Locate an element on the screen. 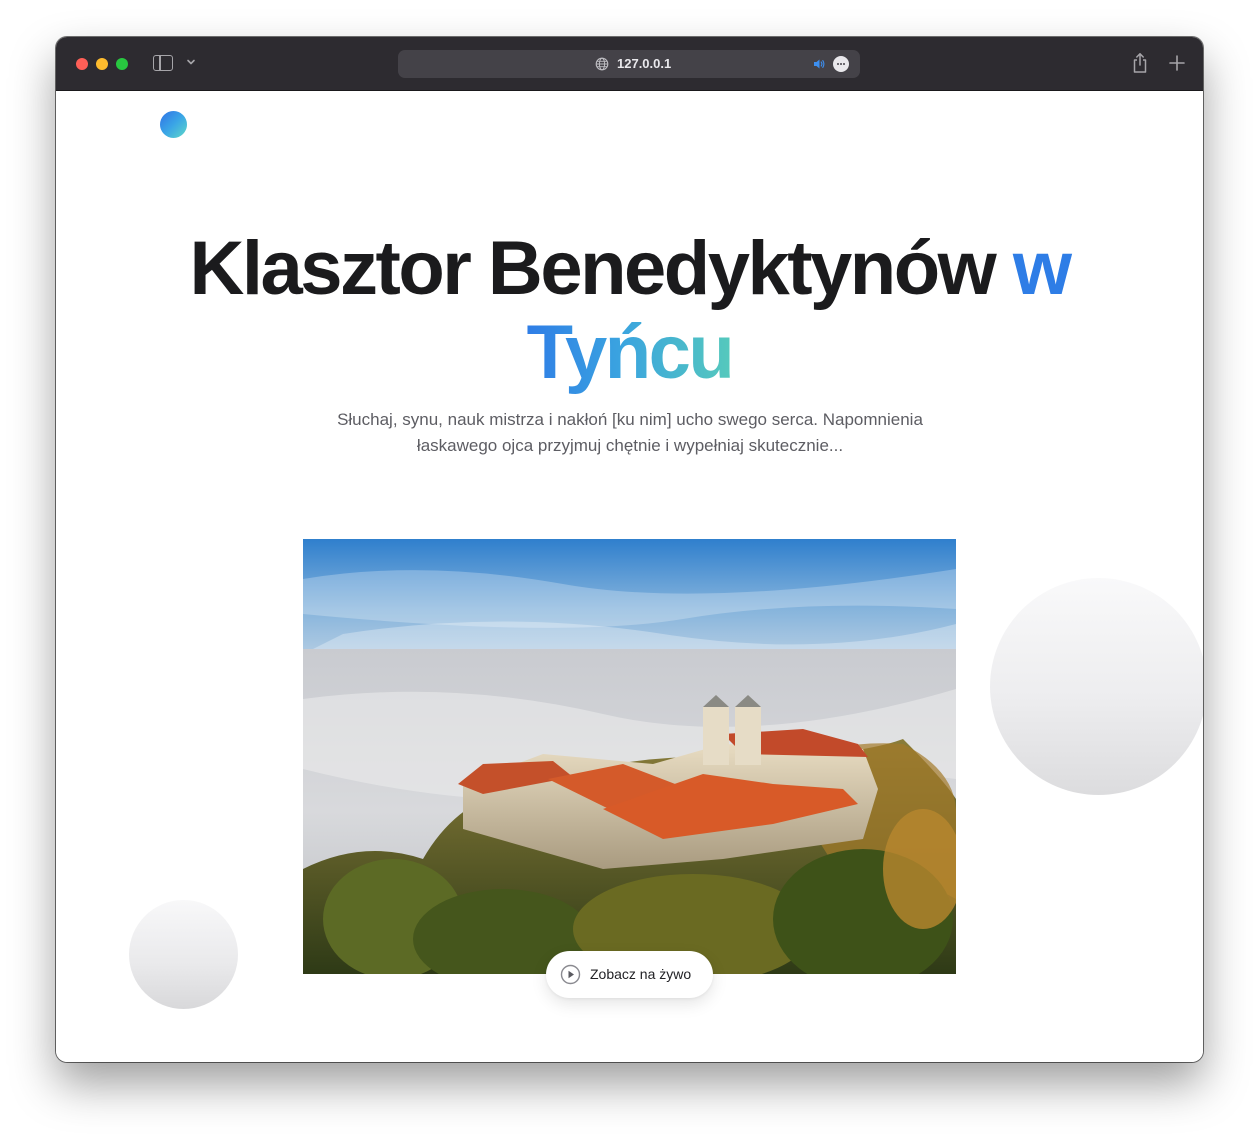 The image size is (1259, 1137). page-title: Klasztor Benedyktynów w Tyńcu is located at coordinates (629, 311).